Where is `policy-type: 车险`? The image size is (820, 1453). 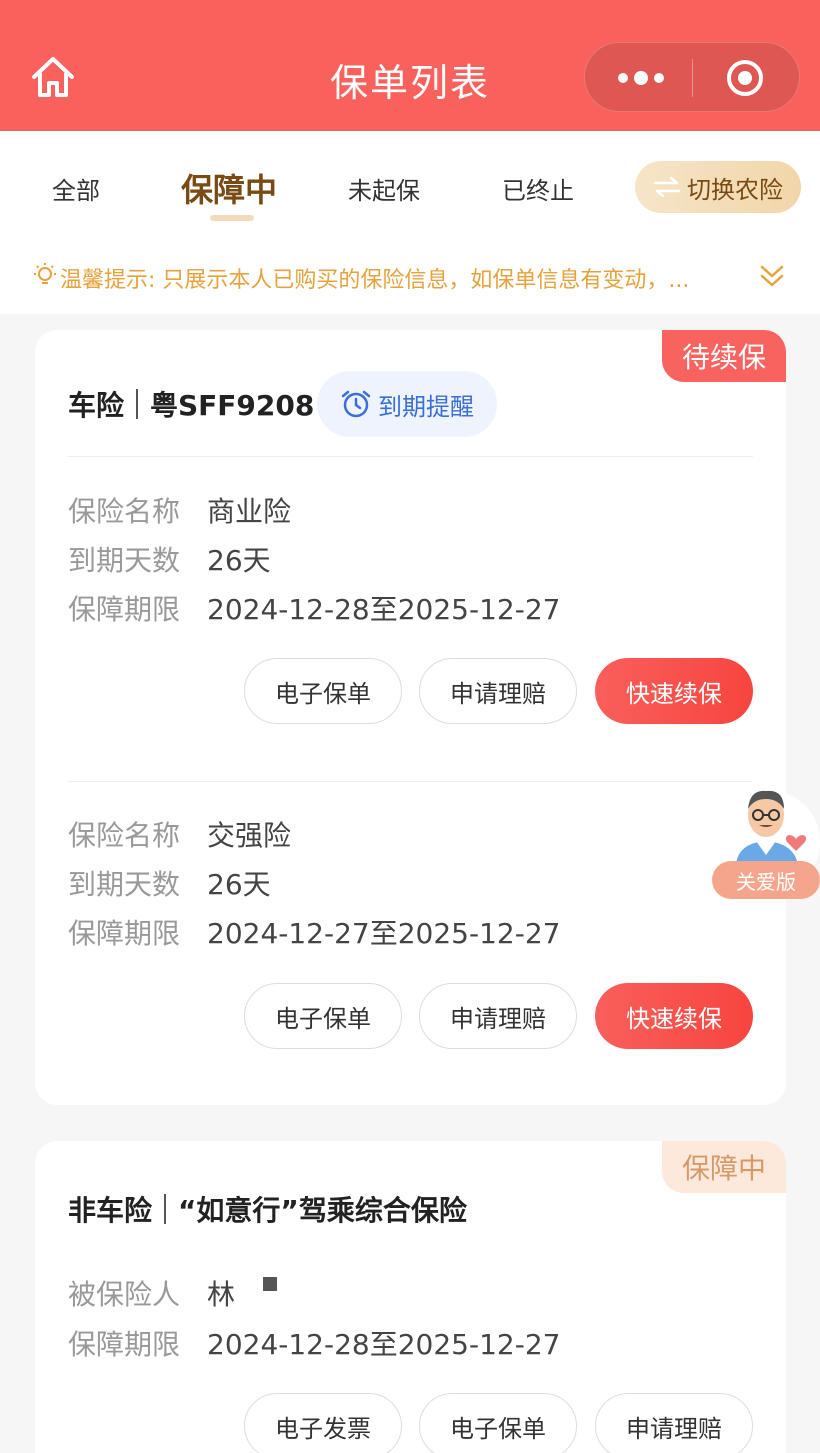 policy-type: 车险 is located at coordinates (96, 405).